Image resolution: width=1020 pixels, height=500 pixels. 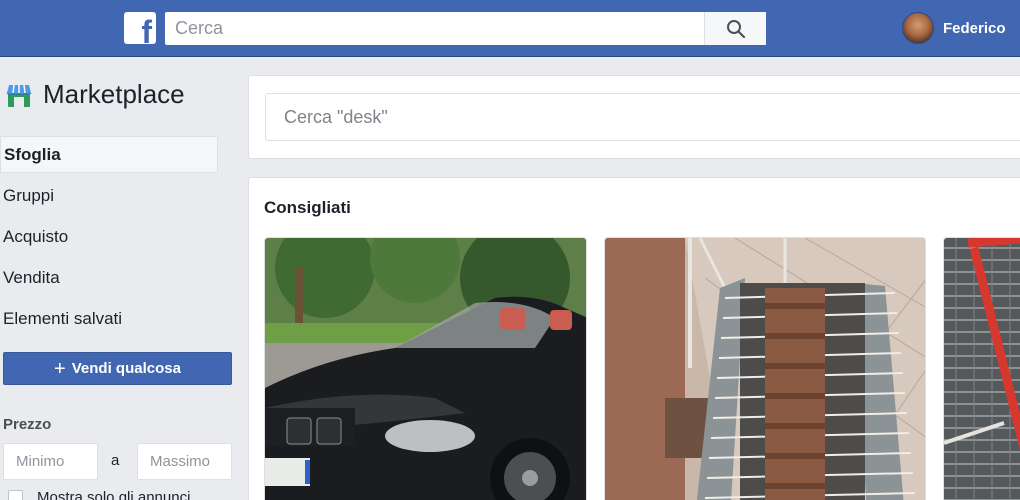 I want to click on sidebar-item-elementi-salvati: Elementi salvati, so click(x=109, y=318).